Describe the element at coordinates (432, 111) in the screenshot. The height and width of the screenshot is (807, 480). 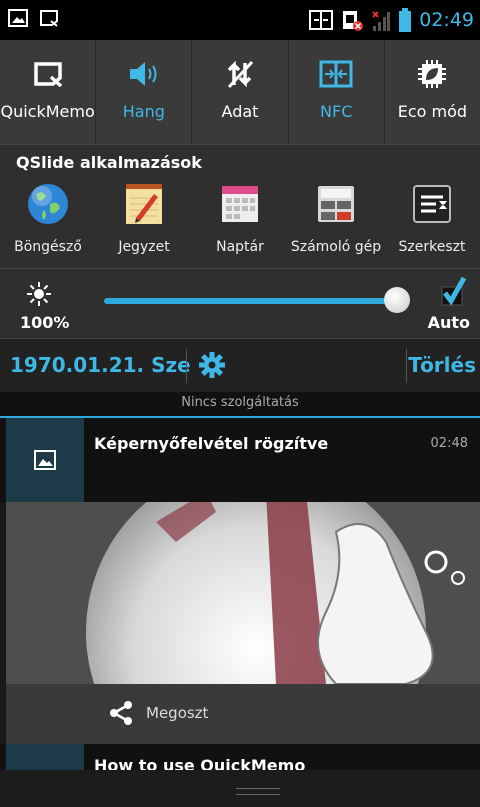
I see `toggle-label: Eco mód` at that location.